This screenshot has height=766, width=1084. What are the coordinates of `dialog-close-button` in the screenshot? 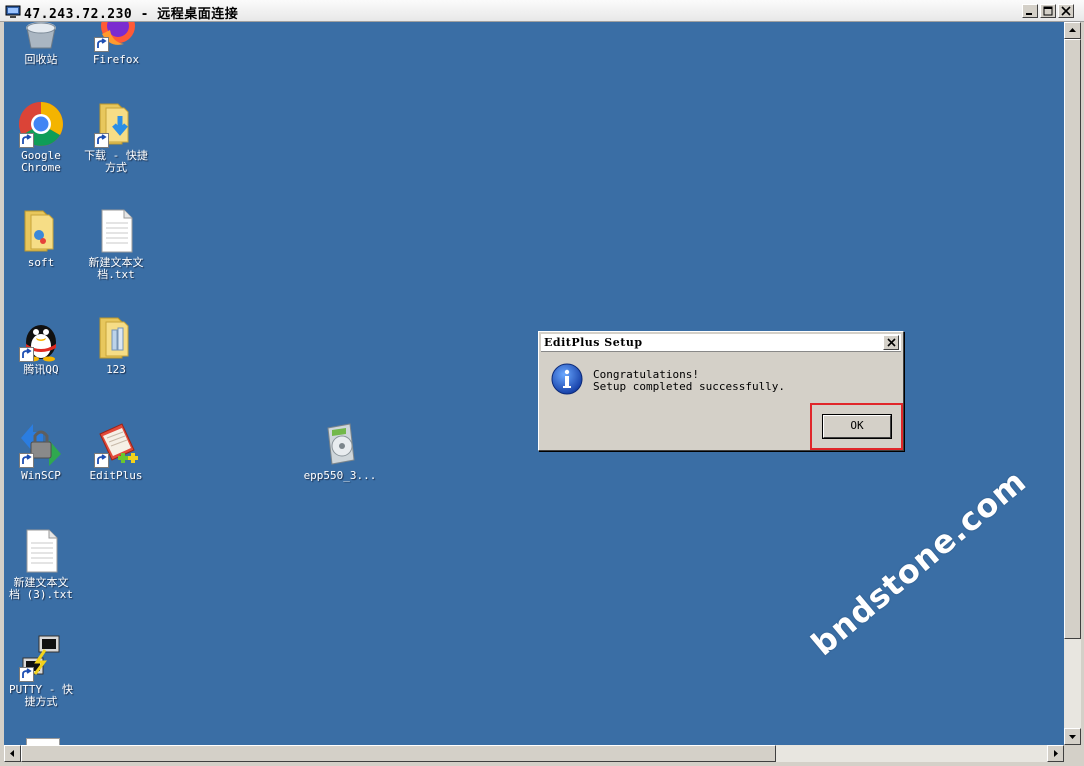 It's located at (891, 342).